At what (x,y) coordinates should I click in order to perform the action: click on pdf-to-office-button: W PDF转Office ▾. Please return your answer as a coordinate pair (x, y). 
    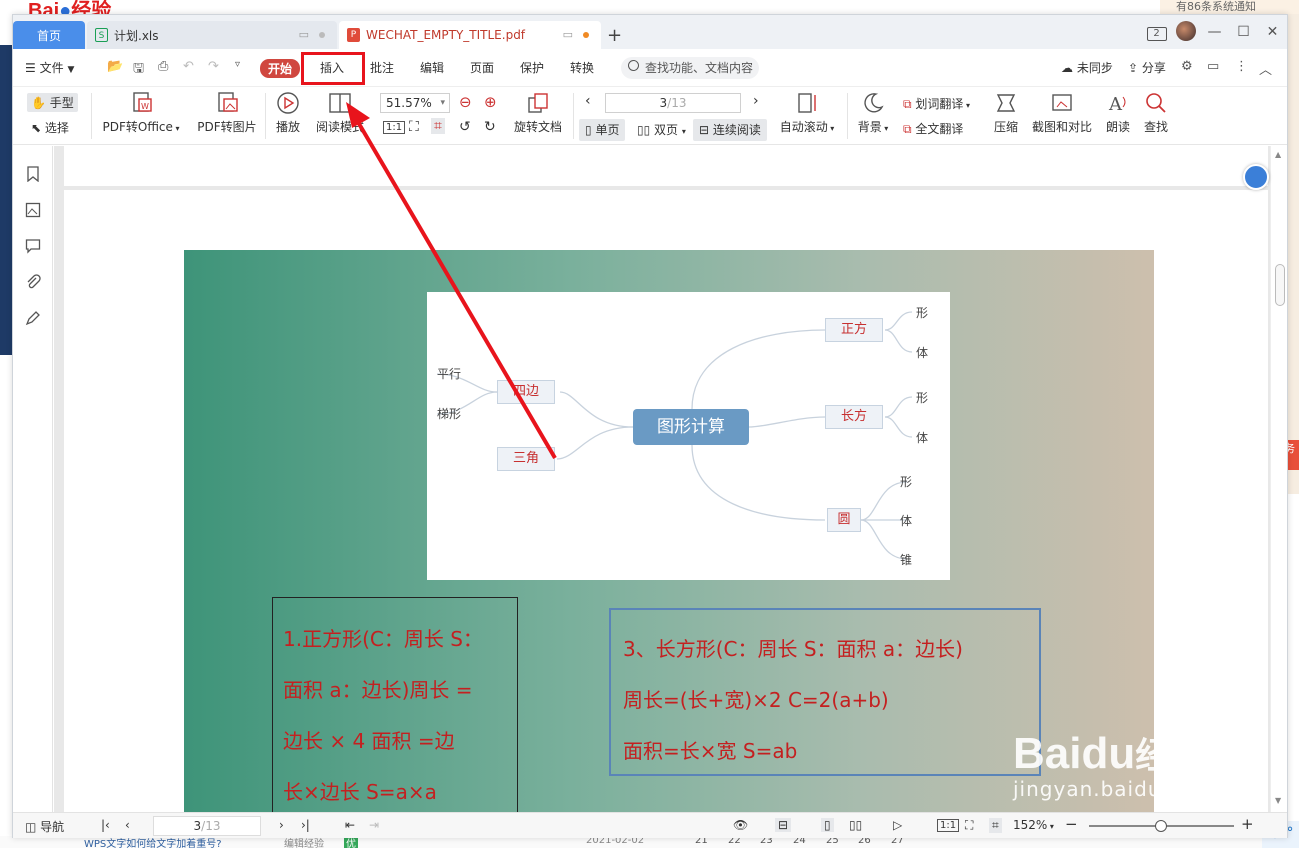
    Looking at the image, I should click on (141, 113).